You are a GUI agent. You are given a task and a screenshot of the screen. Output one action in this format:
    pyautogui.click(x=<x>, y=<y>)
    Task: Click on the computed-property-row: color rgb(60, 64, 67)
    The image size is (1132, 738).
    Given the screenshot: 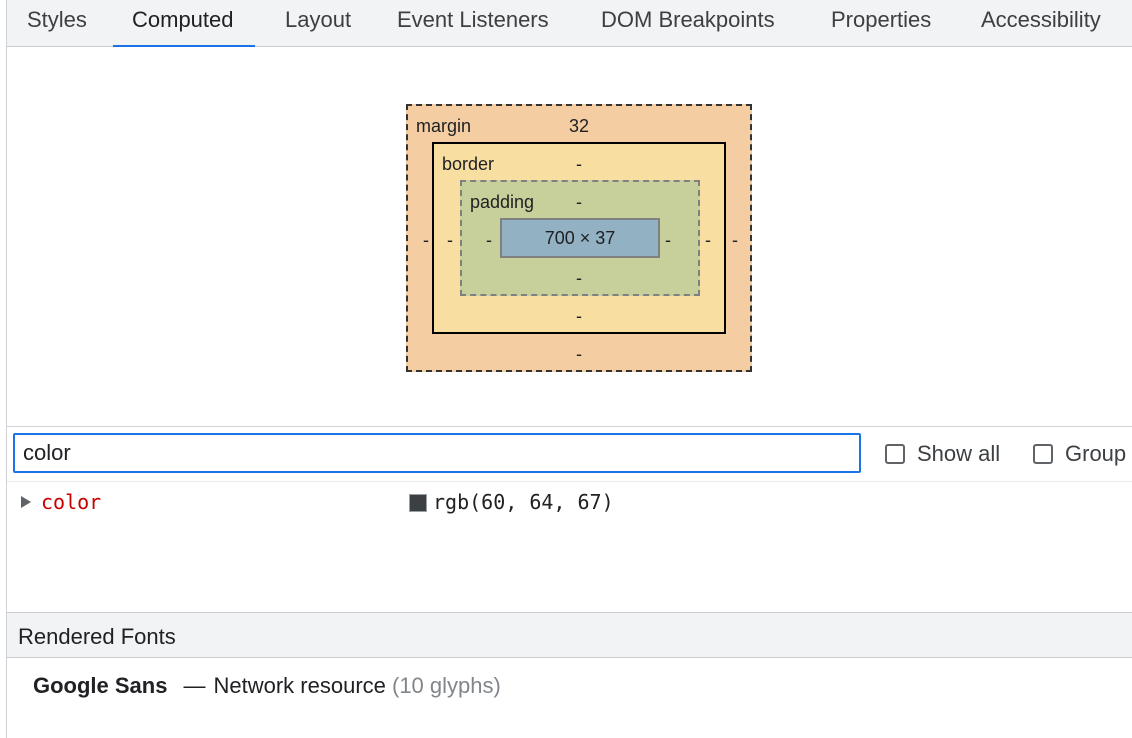 What is the action you would take?
    pyautogui.click(x=569, y=503)
    